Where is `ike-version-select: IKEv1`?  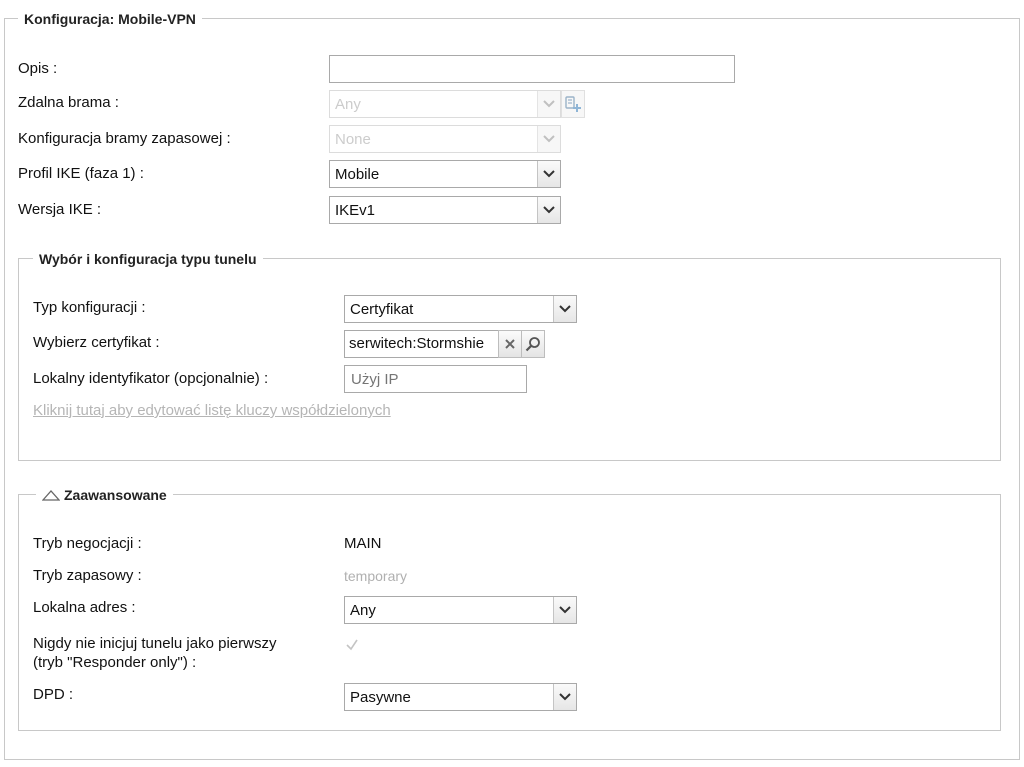
ike-version-select: IKEv1 is located at coordinates (445, 210).